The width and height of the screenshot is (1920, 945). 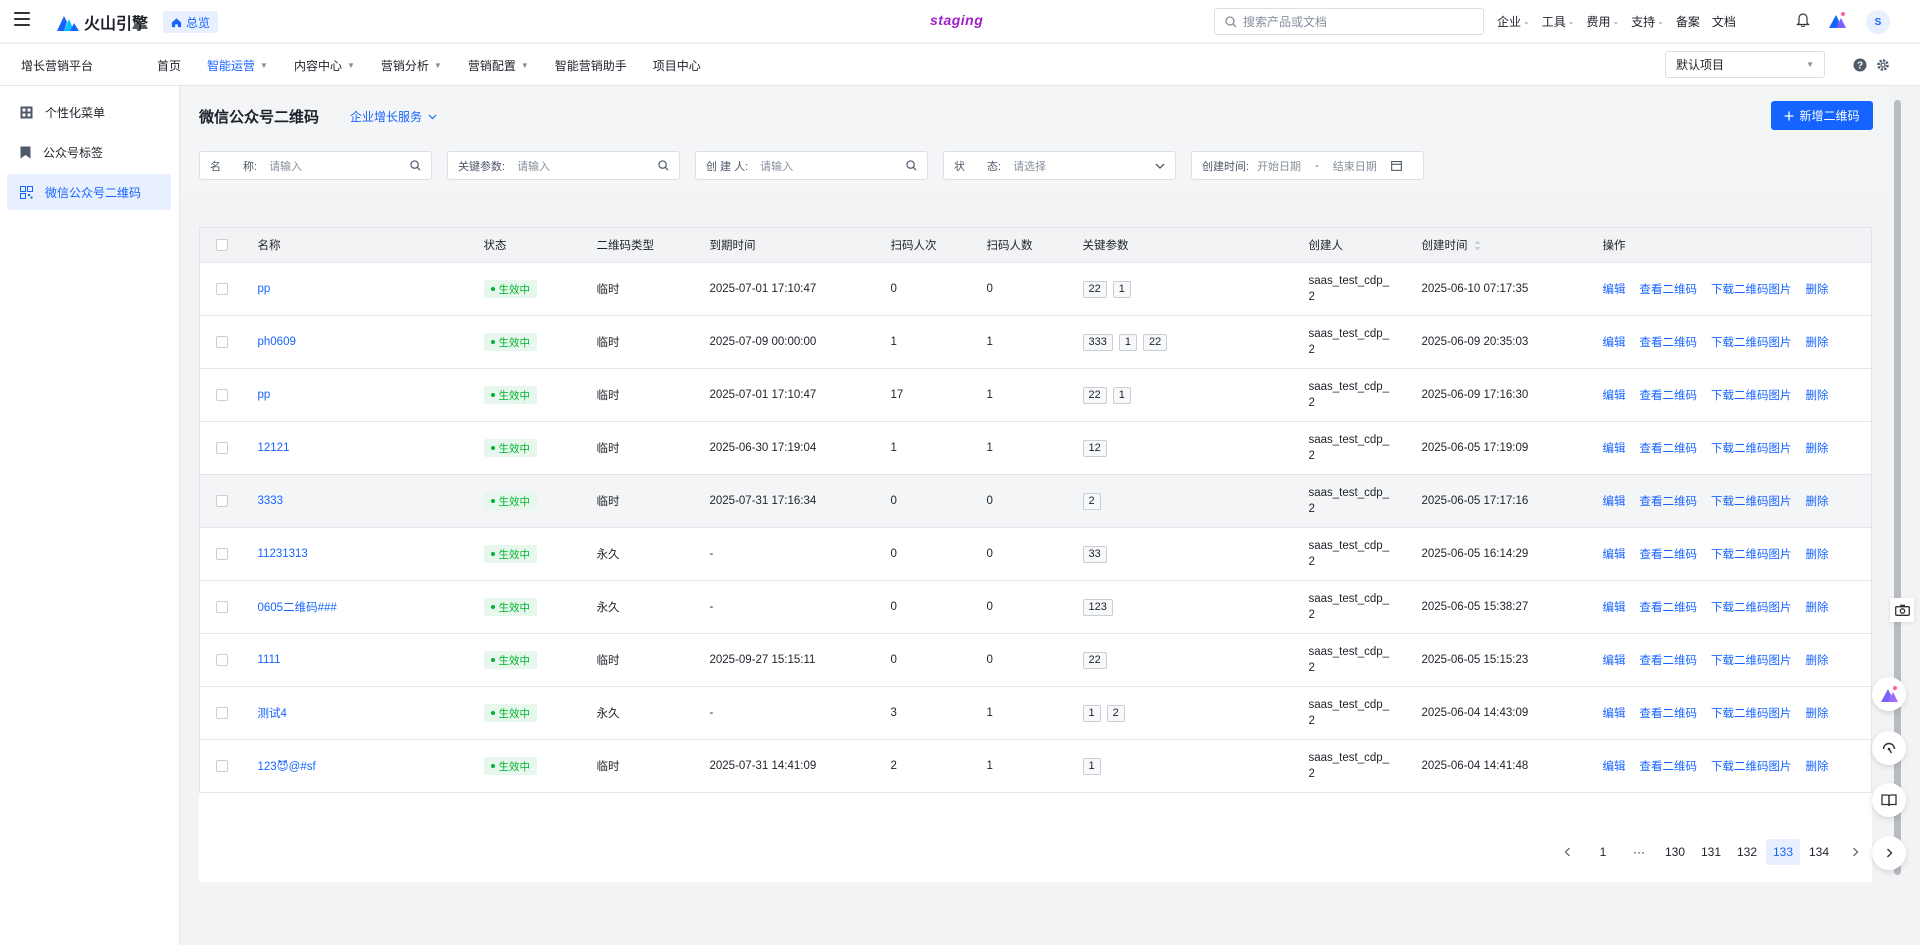 What do you see at coordinates (1688, 21) in the screenshot?
I see `top-nav-filing: 备案` at bounding box center [1688, 21].